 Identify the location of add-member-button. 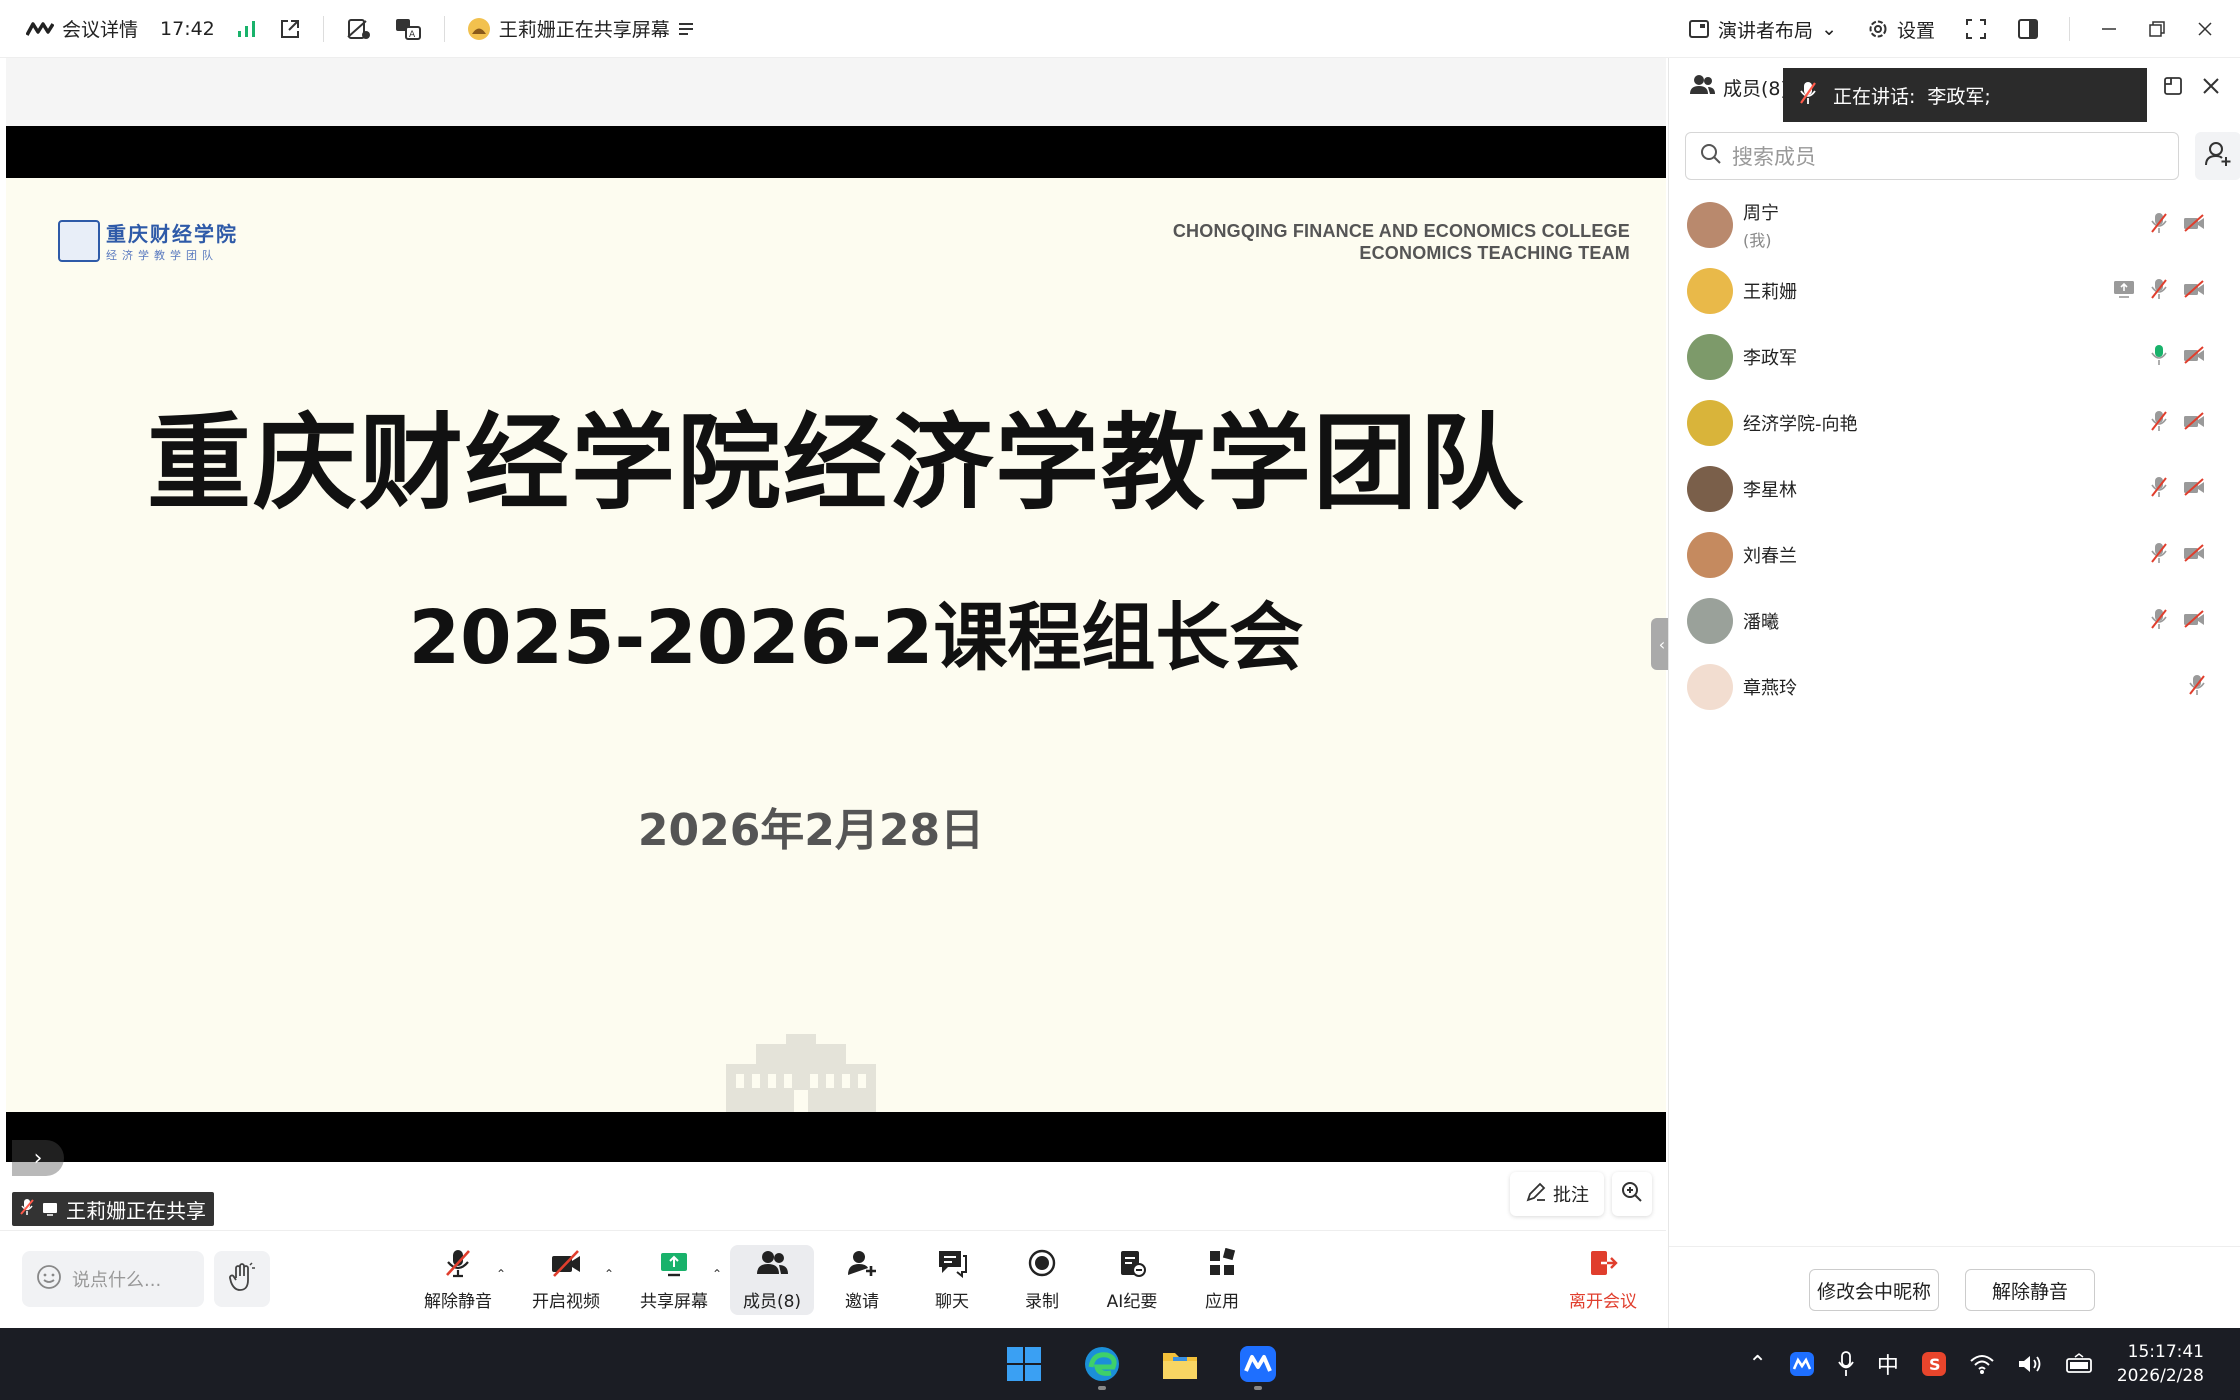
(2217, 156).